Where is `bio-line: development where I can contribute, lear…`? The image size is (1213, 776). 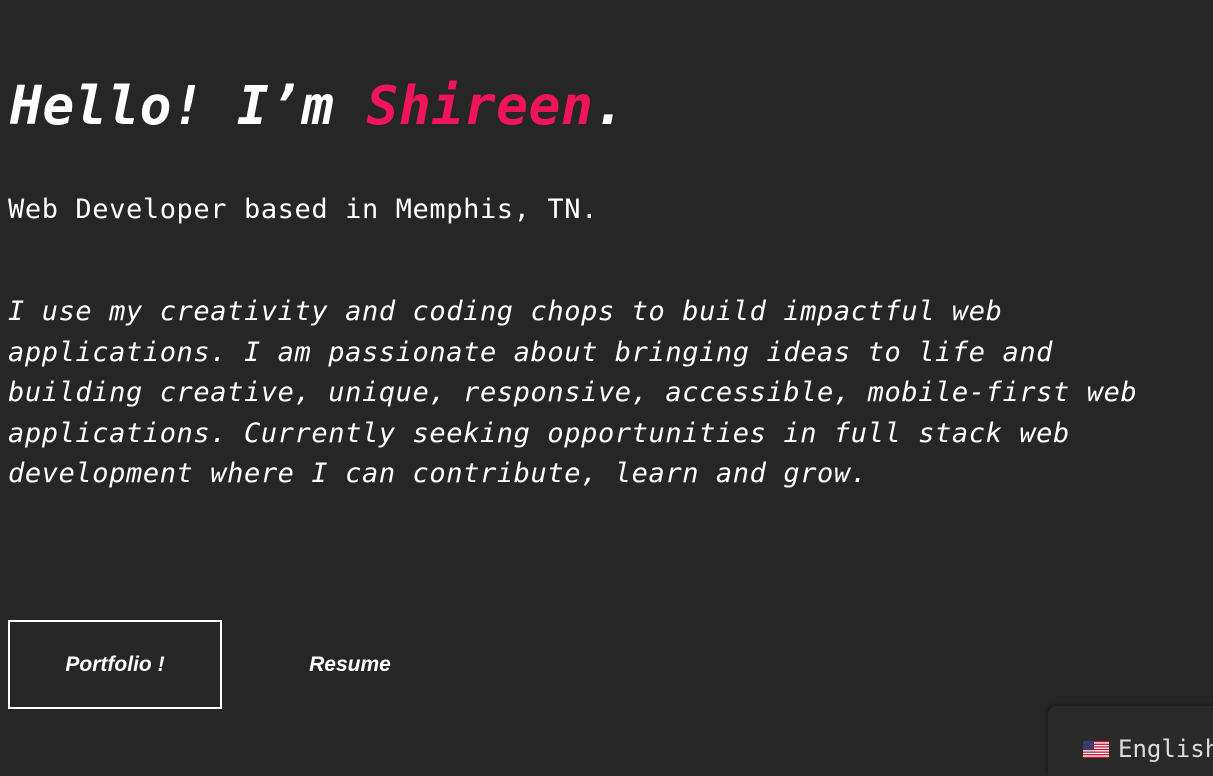
bio-line: development where I can contribute, lear… is located at coordinates (438, 473).